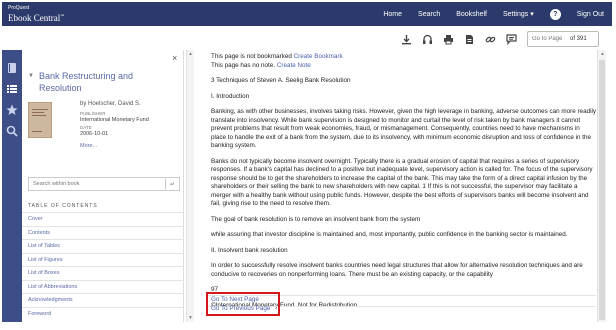  Describe the element at coordinates (555, 14) in the screenshot. I see `help-icon: ?` at that location.